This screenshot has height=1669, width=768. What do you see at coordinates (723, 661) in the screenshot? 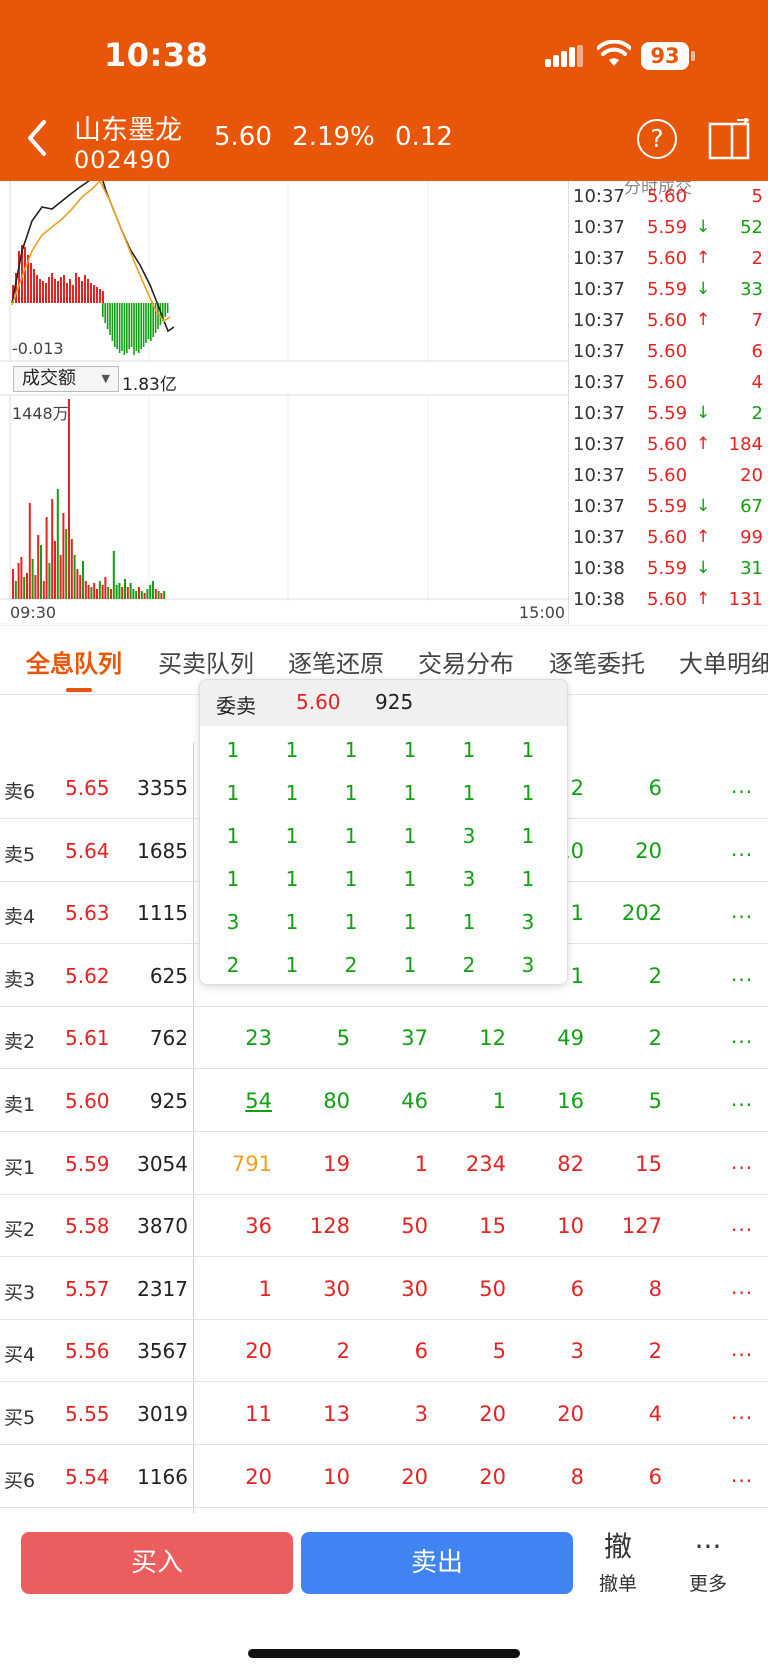
I see `tab-big-orders: 大单明细` at bounding box center [723, 661].